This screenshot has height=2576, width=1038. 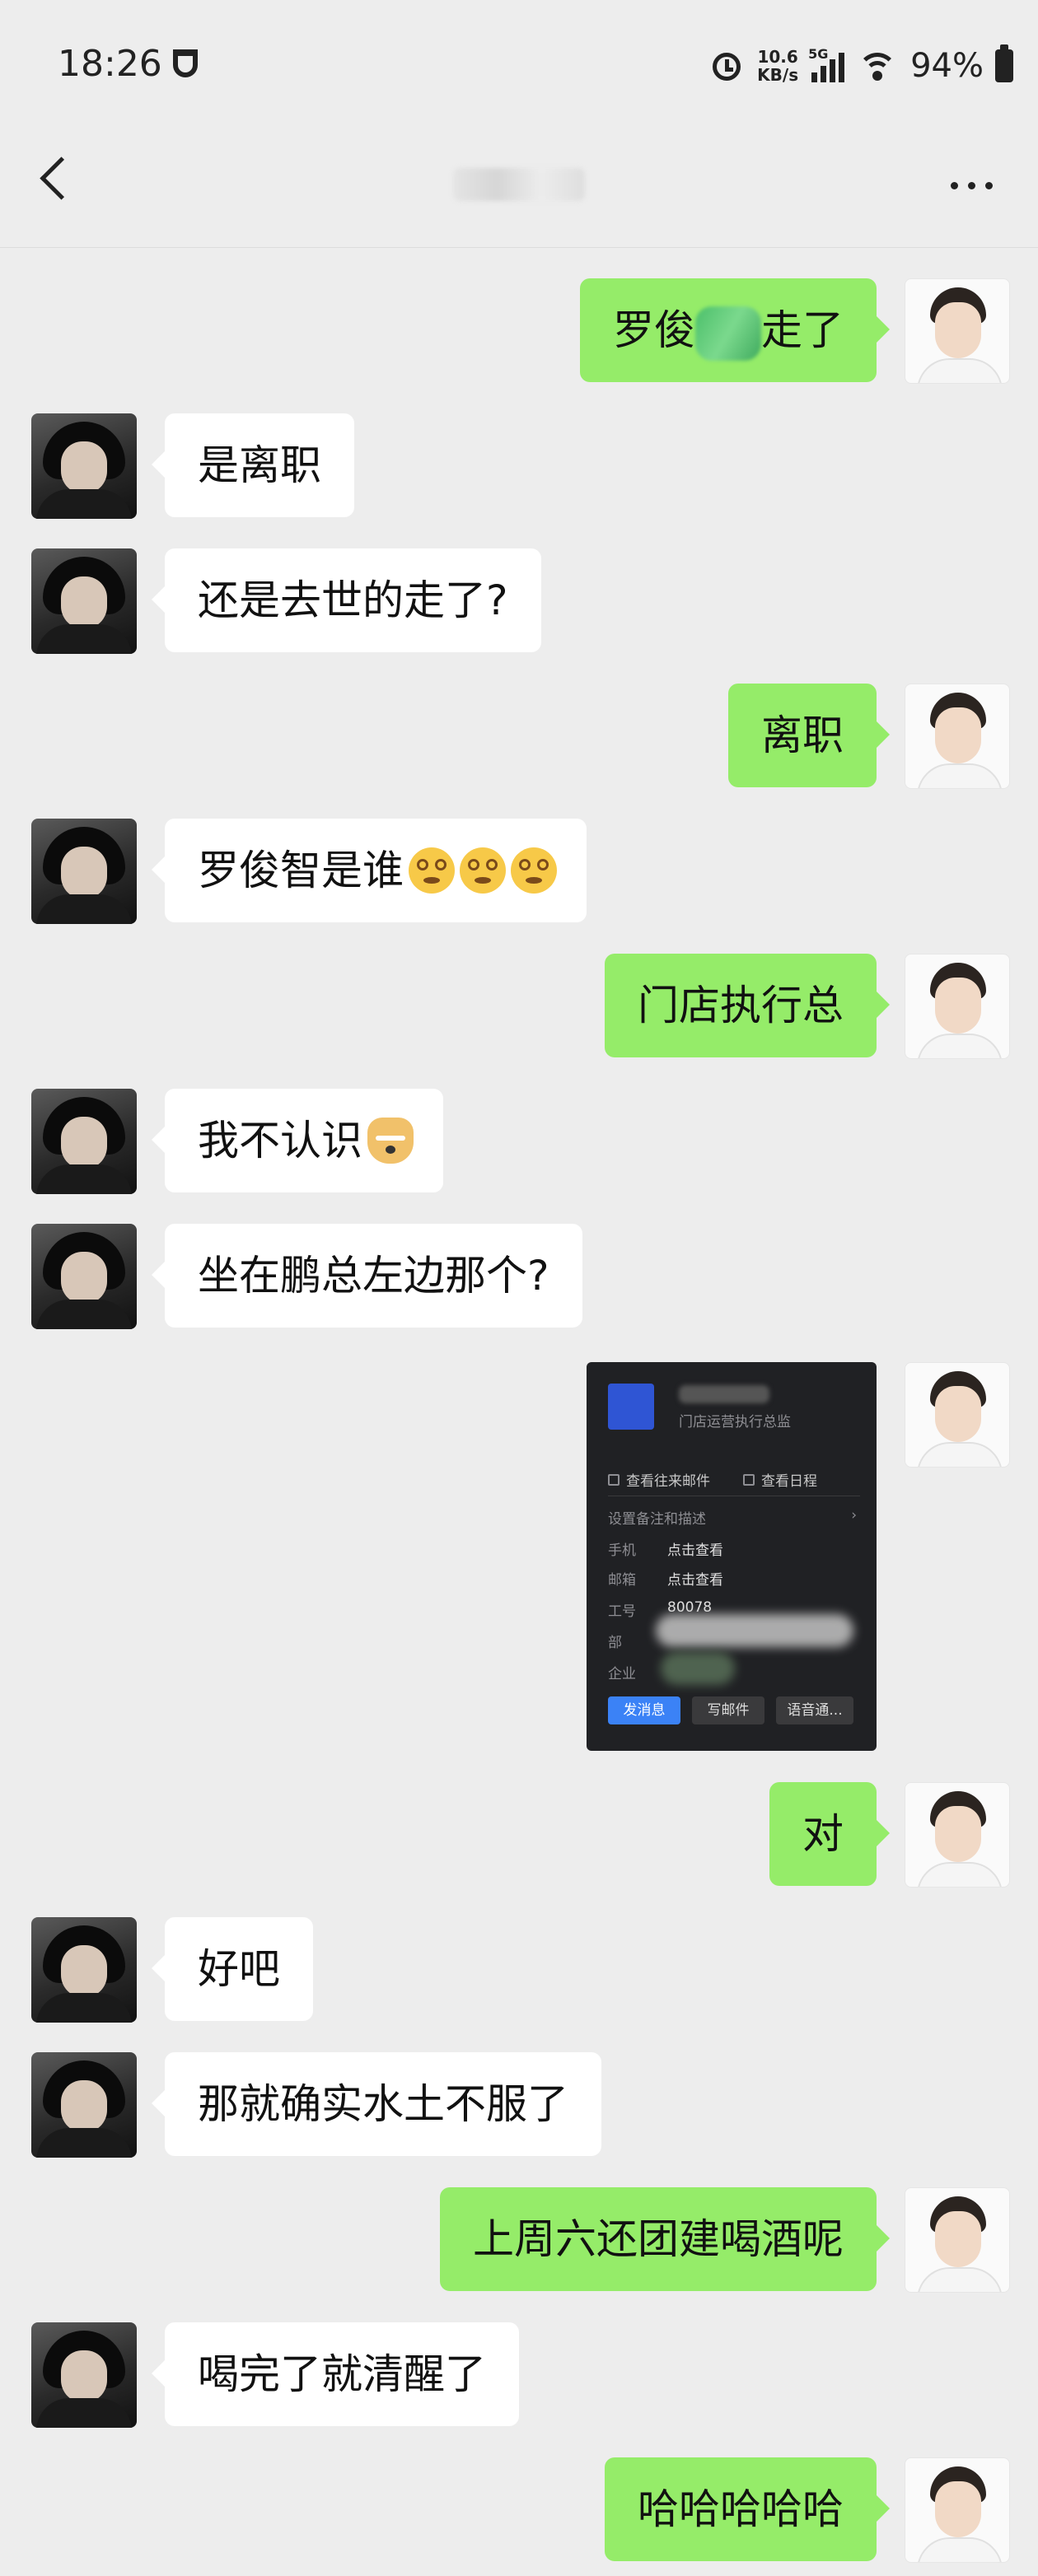 I want to click on card-phone-label: 手机, so click(x=622, y=1550).